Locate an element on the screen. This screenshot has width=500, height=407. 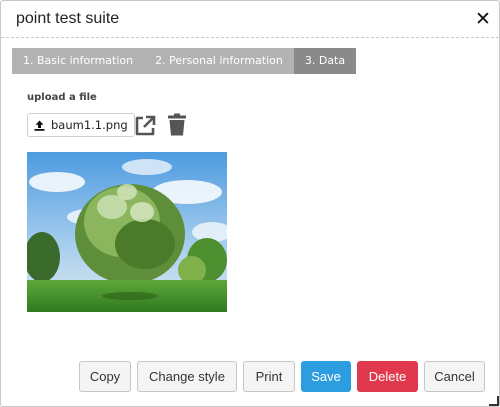
change-style-button: Change style is located at coordinates (187, 376).